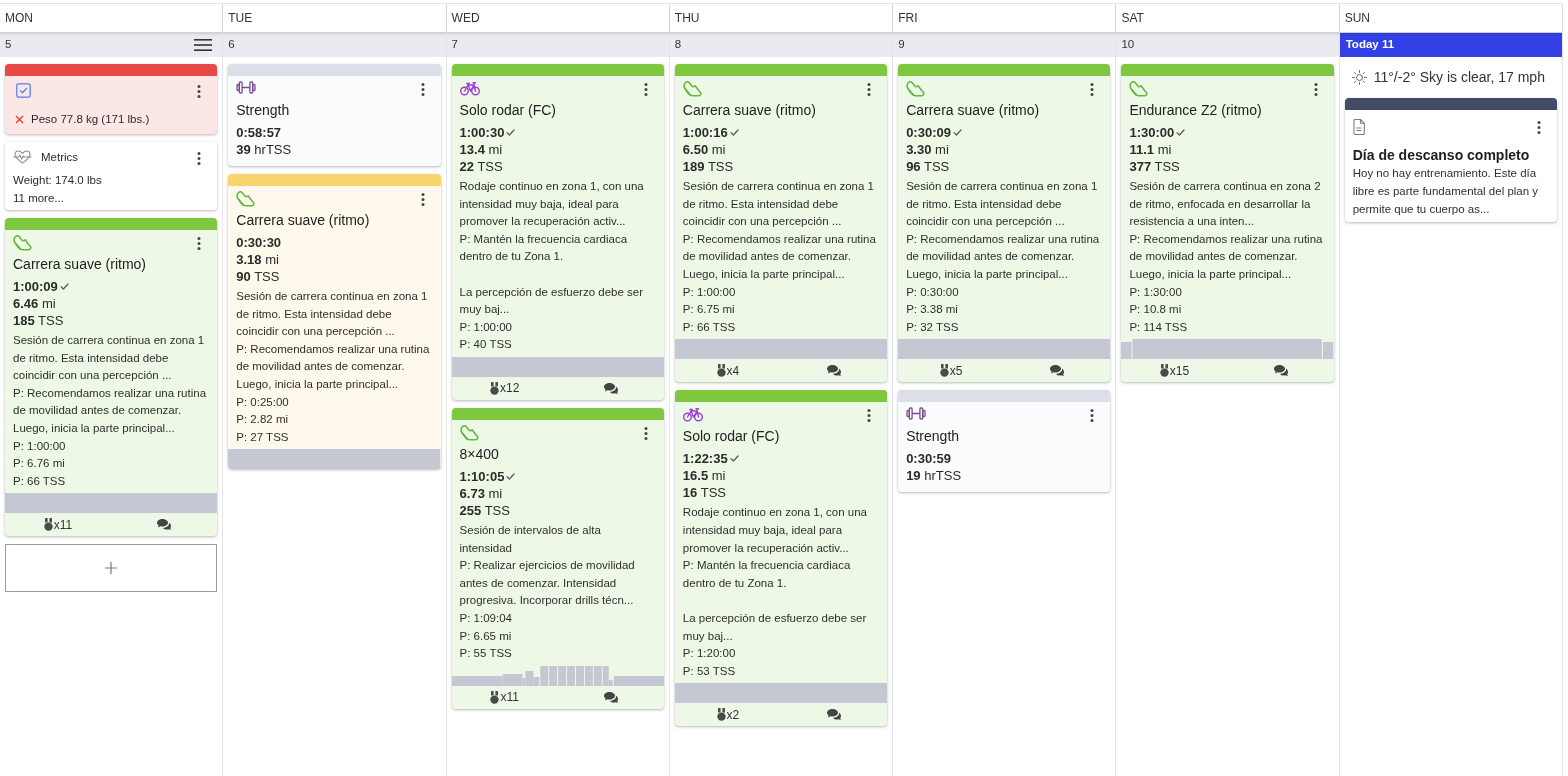 This screenshot has width=1568, height=776. Describe the element at coordinates (932, 310) in the screenshot. I see `planned-value: P: 3.38 mi` at that location.